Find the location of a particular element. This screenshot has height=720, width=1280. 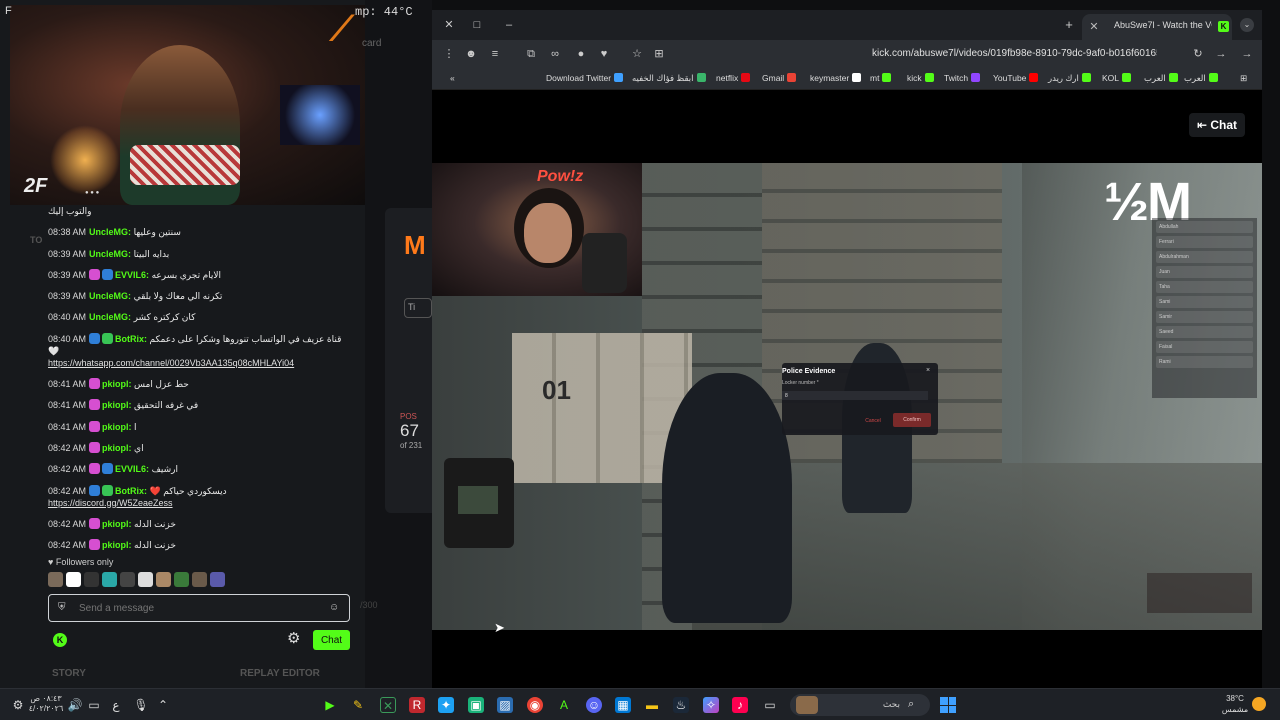

chat-toggle-button: ⇤ Chat is located at coordinates (1217, 125).